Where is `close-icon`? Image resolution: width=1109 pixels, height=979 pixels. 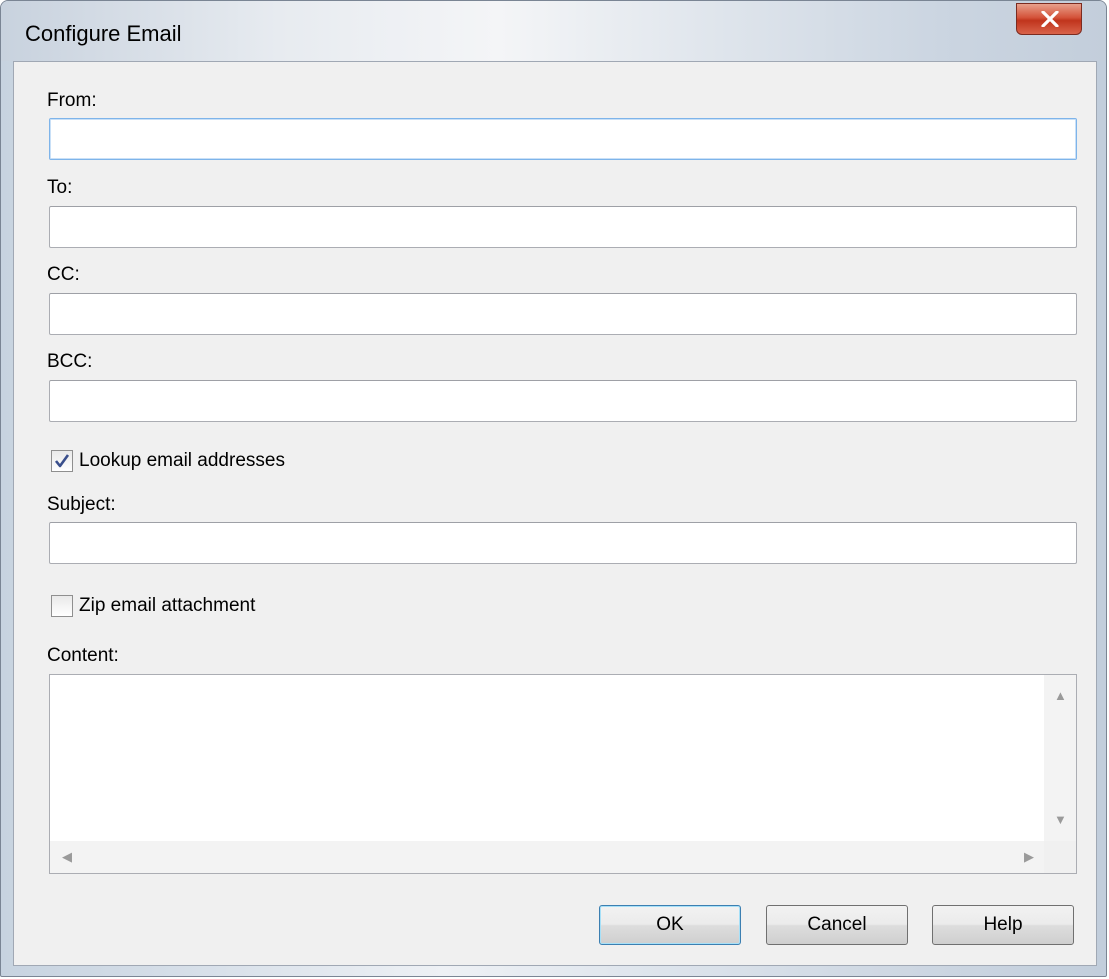
close-icon is located at coordinates (1050, 19).